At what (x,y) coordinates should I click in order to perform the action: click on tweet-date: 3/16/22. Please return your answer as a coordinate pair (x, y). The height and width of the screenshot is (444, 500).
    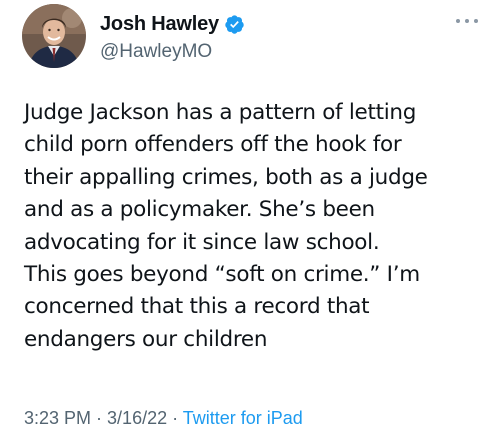
    Looking at the image, I should click on (137, 418).